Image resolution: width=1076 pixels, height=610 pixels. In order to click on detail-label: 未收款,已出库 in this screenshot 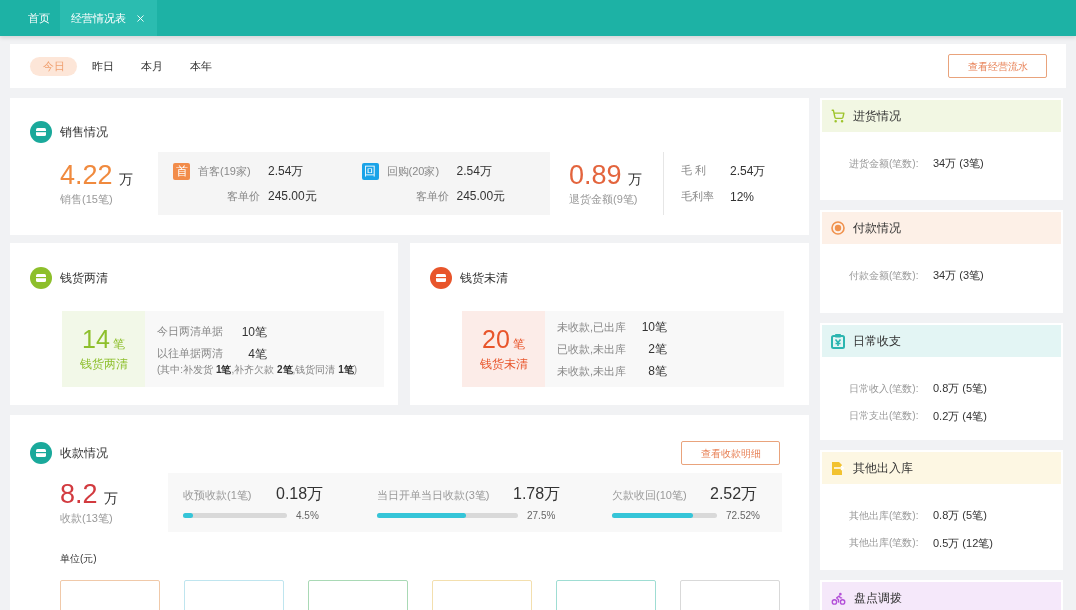, I will do `click(592, 327)`.